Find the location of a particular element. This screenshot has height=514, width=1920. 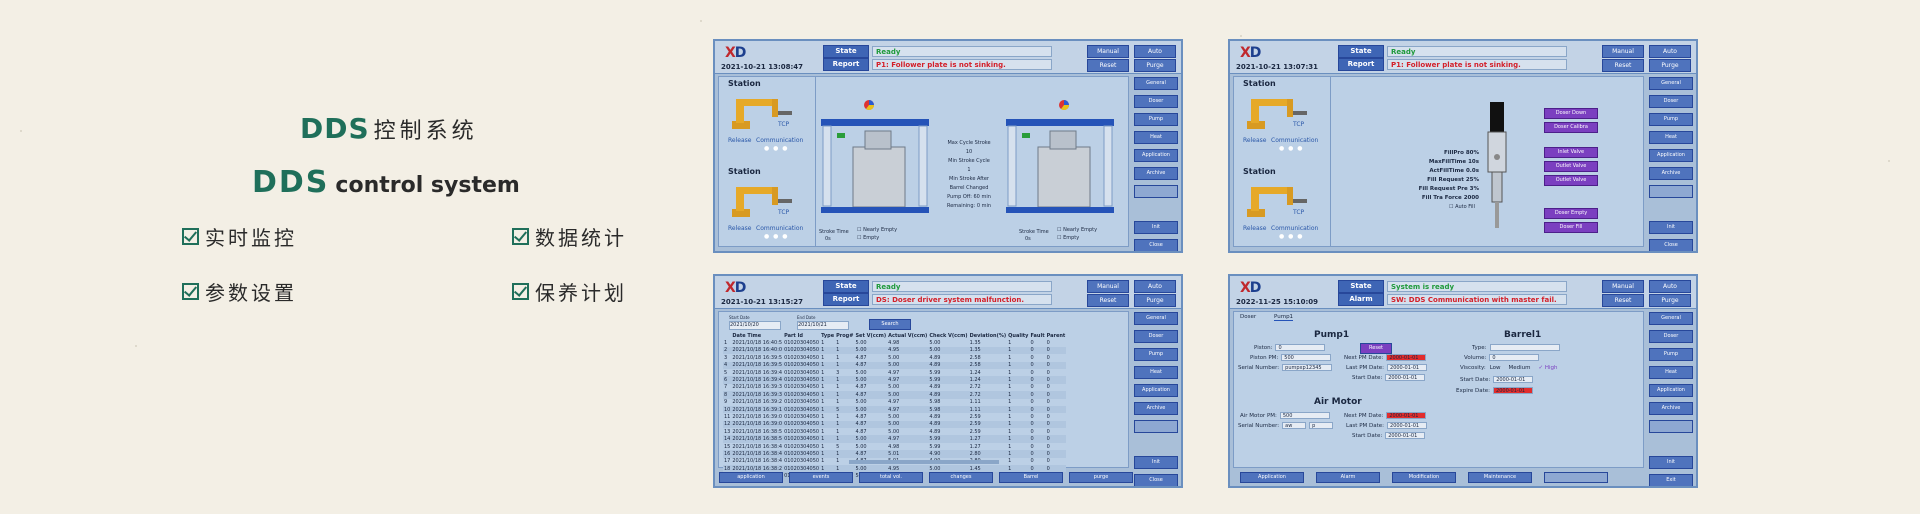

column-header is located at coordinates (727, 335).